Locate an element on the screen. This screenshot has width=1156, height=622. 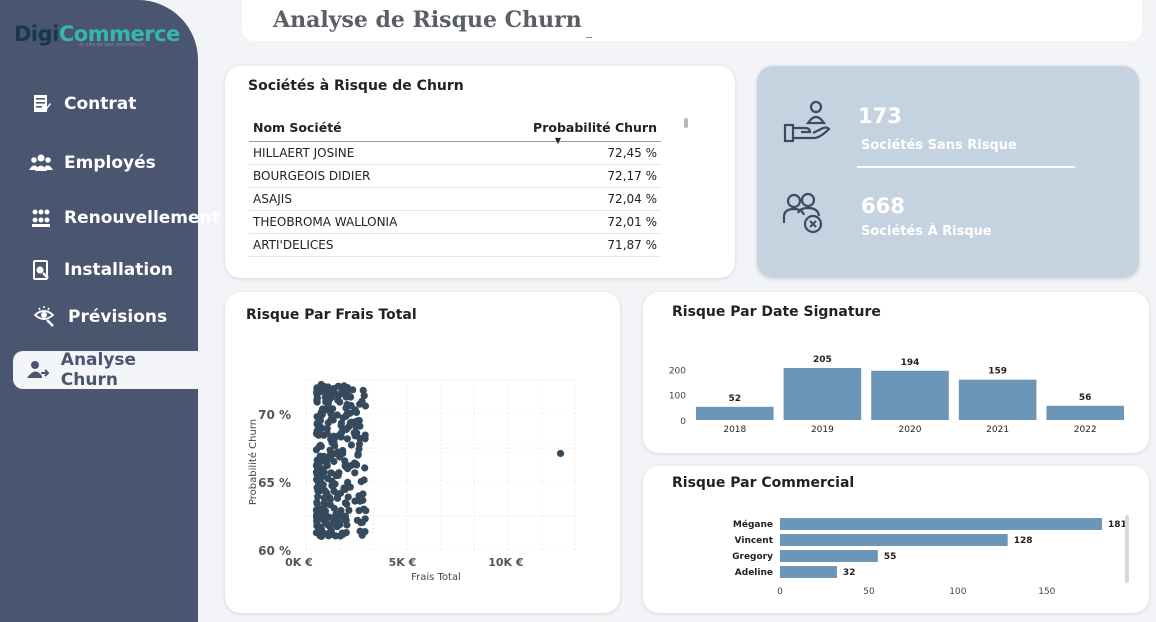
employees-icon is located at coordinates (41, 163).